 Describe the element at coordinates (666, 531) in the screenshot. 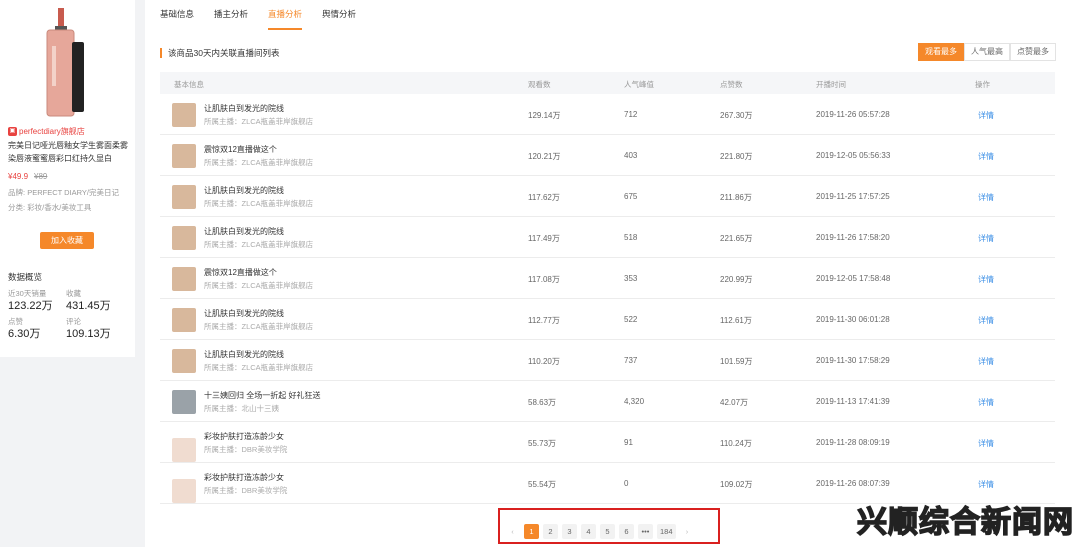

I see `page-button-184: 184` at that location.